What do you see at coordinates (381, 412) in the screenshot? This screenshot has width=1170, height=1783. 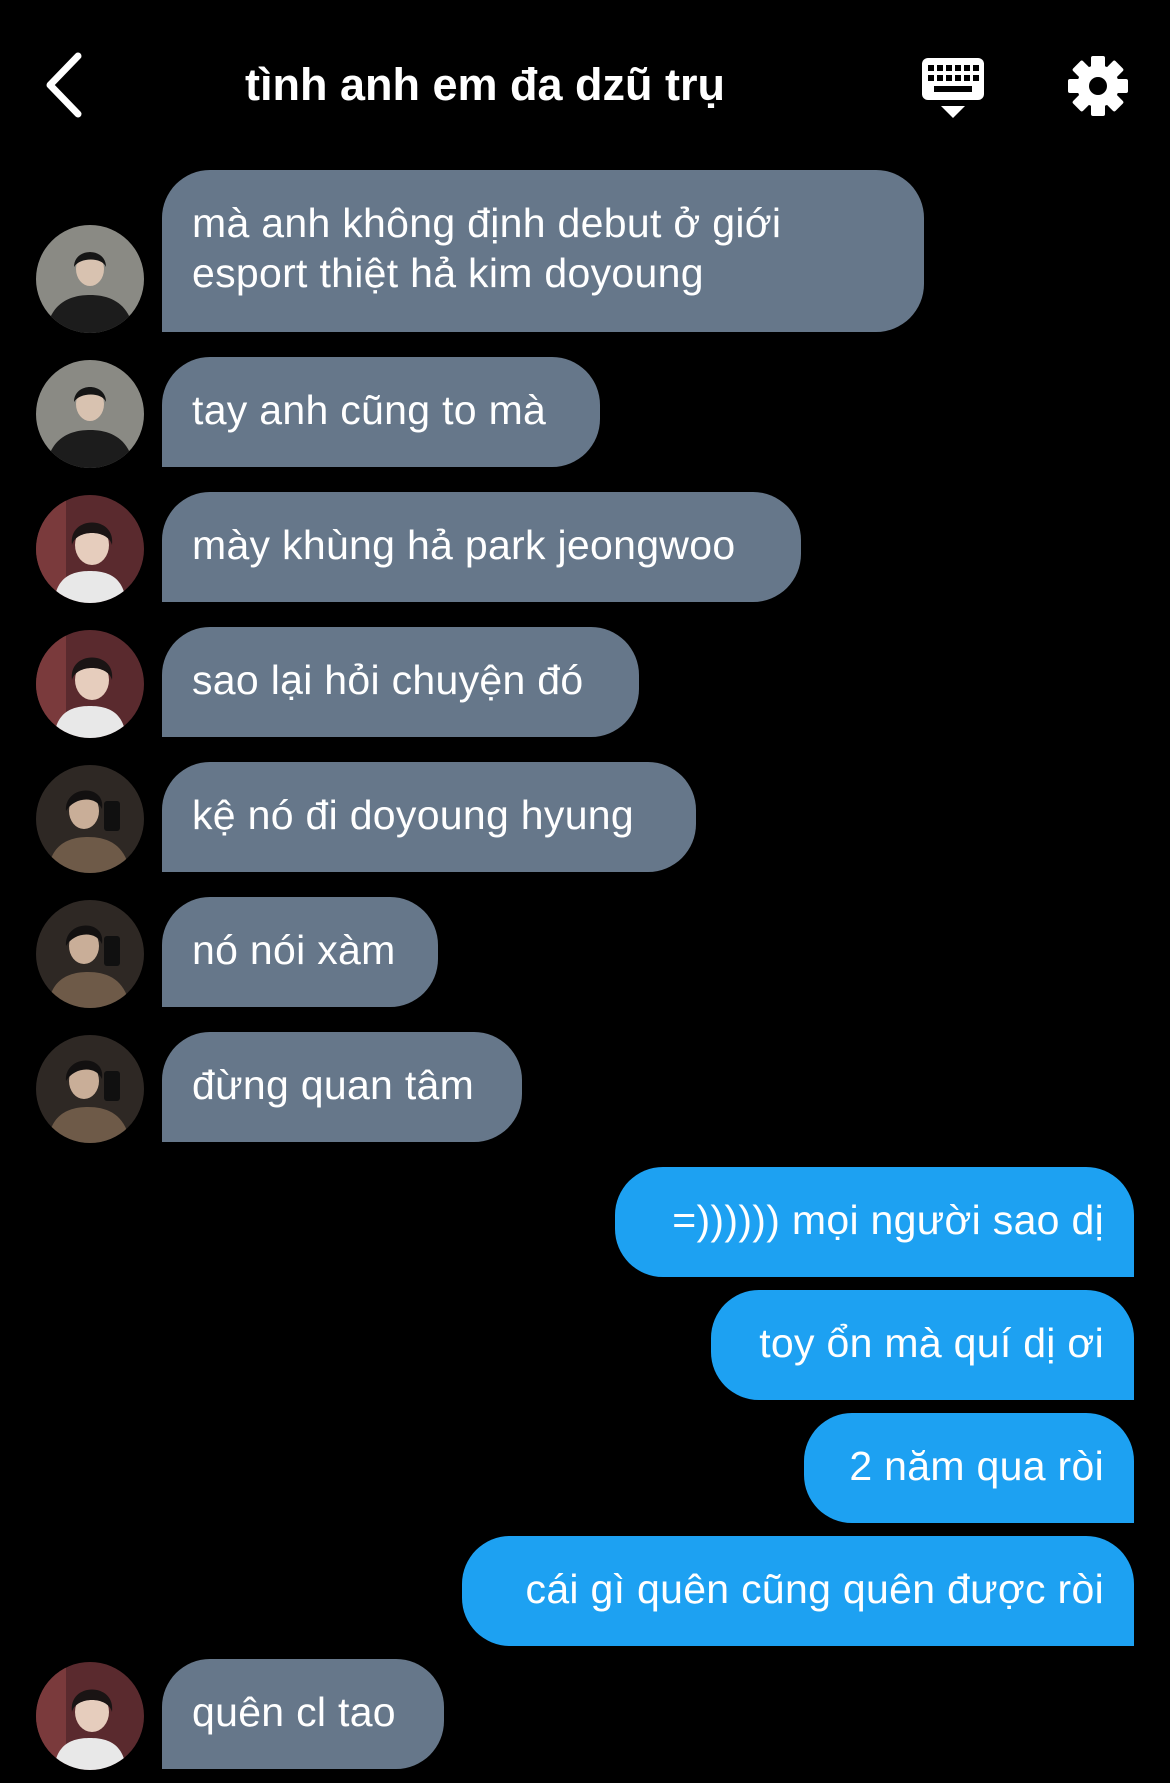 I see `message-bubble: tay anh cũng to mà` at bounding box center [381, 412].